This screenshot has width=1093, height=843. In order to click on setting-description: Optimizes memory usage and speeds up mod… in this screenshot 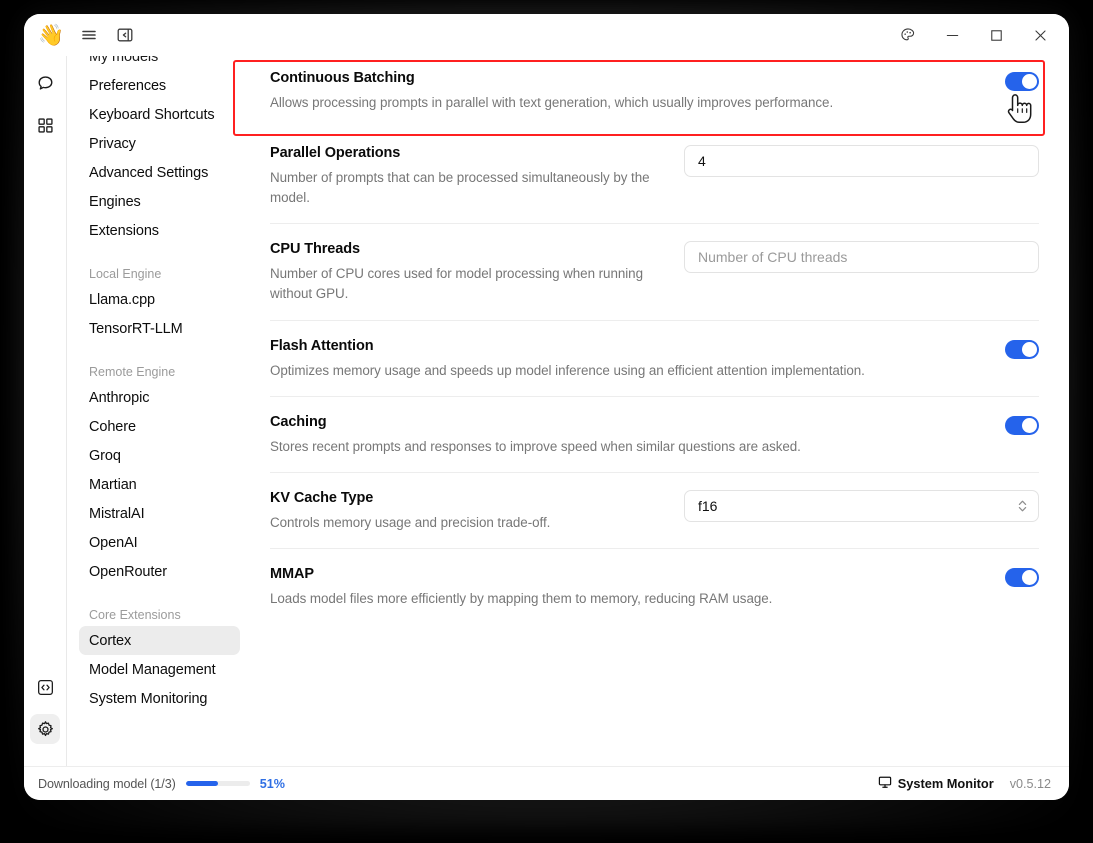, I will do `click(567, 370)`.